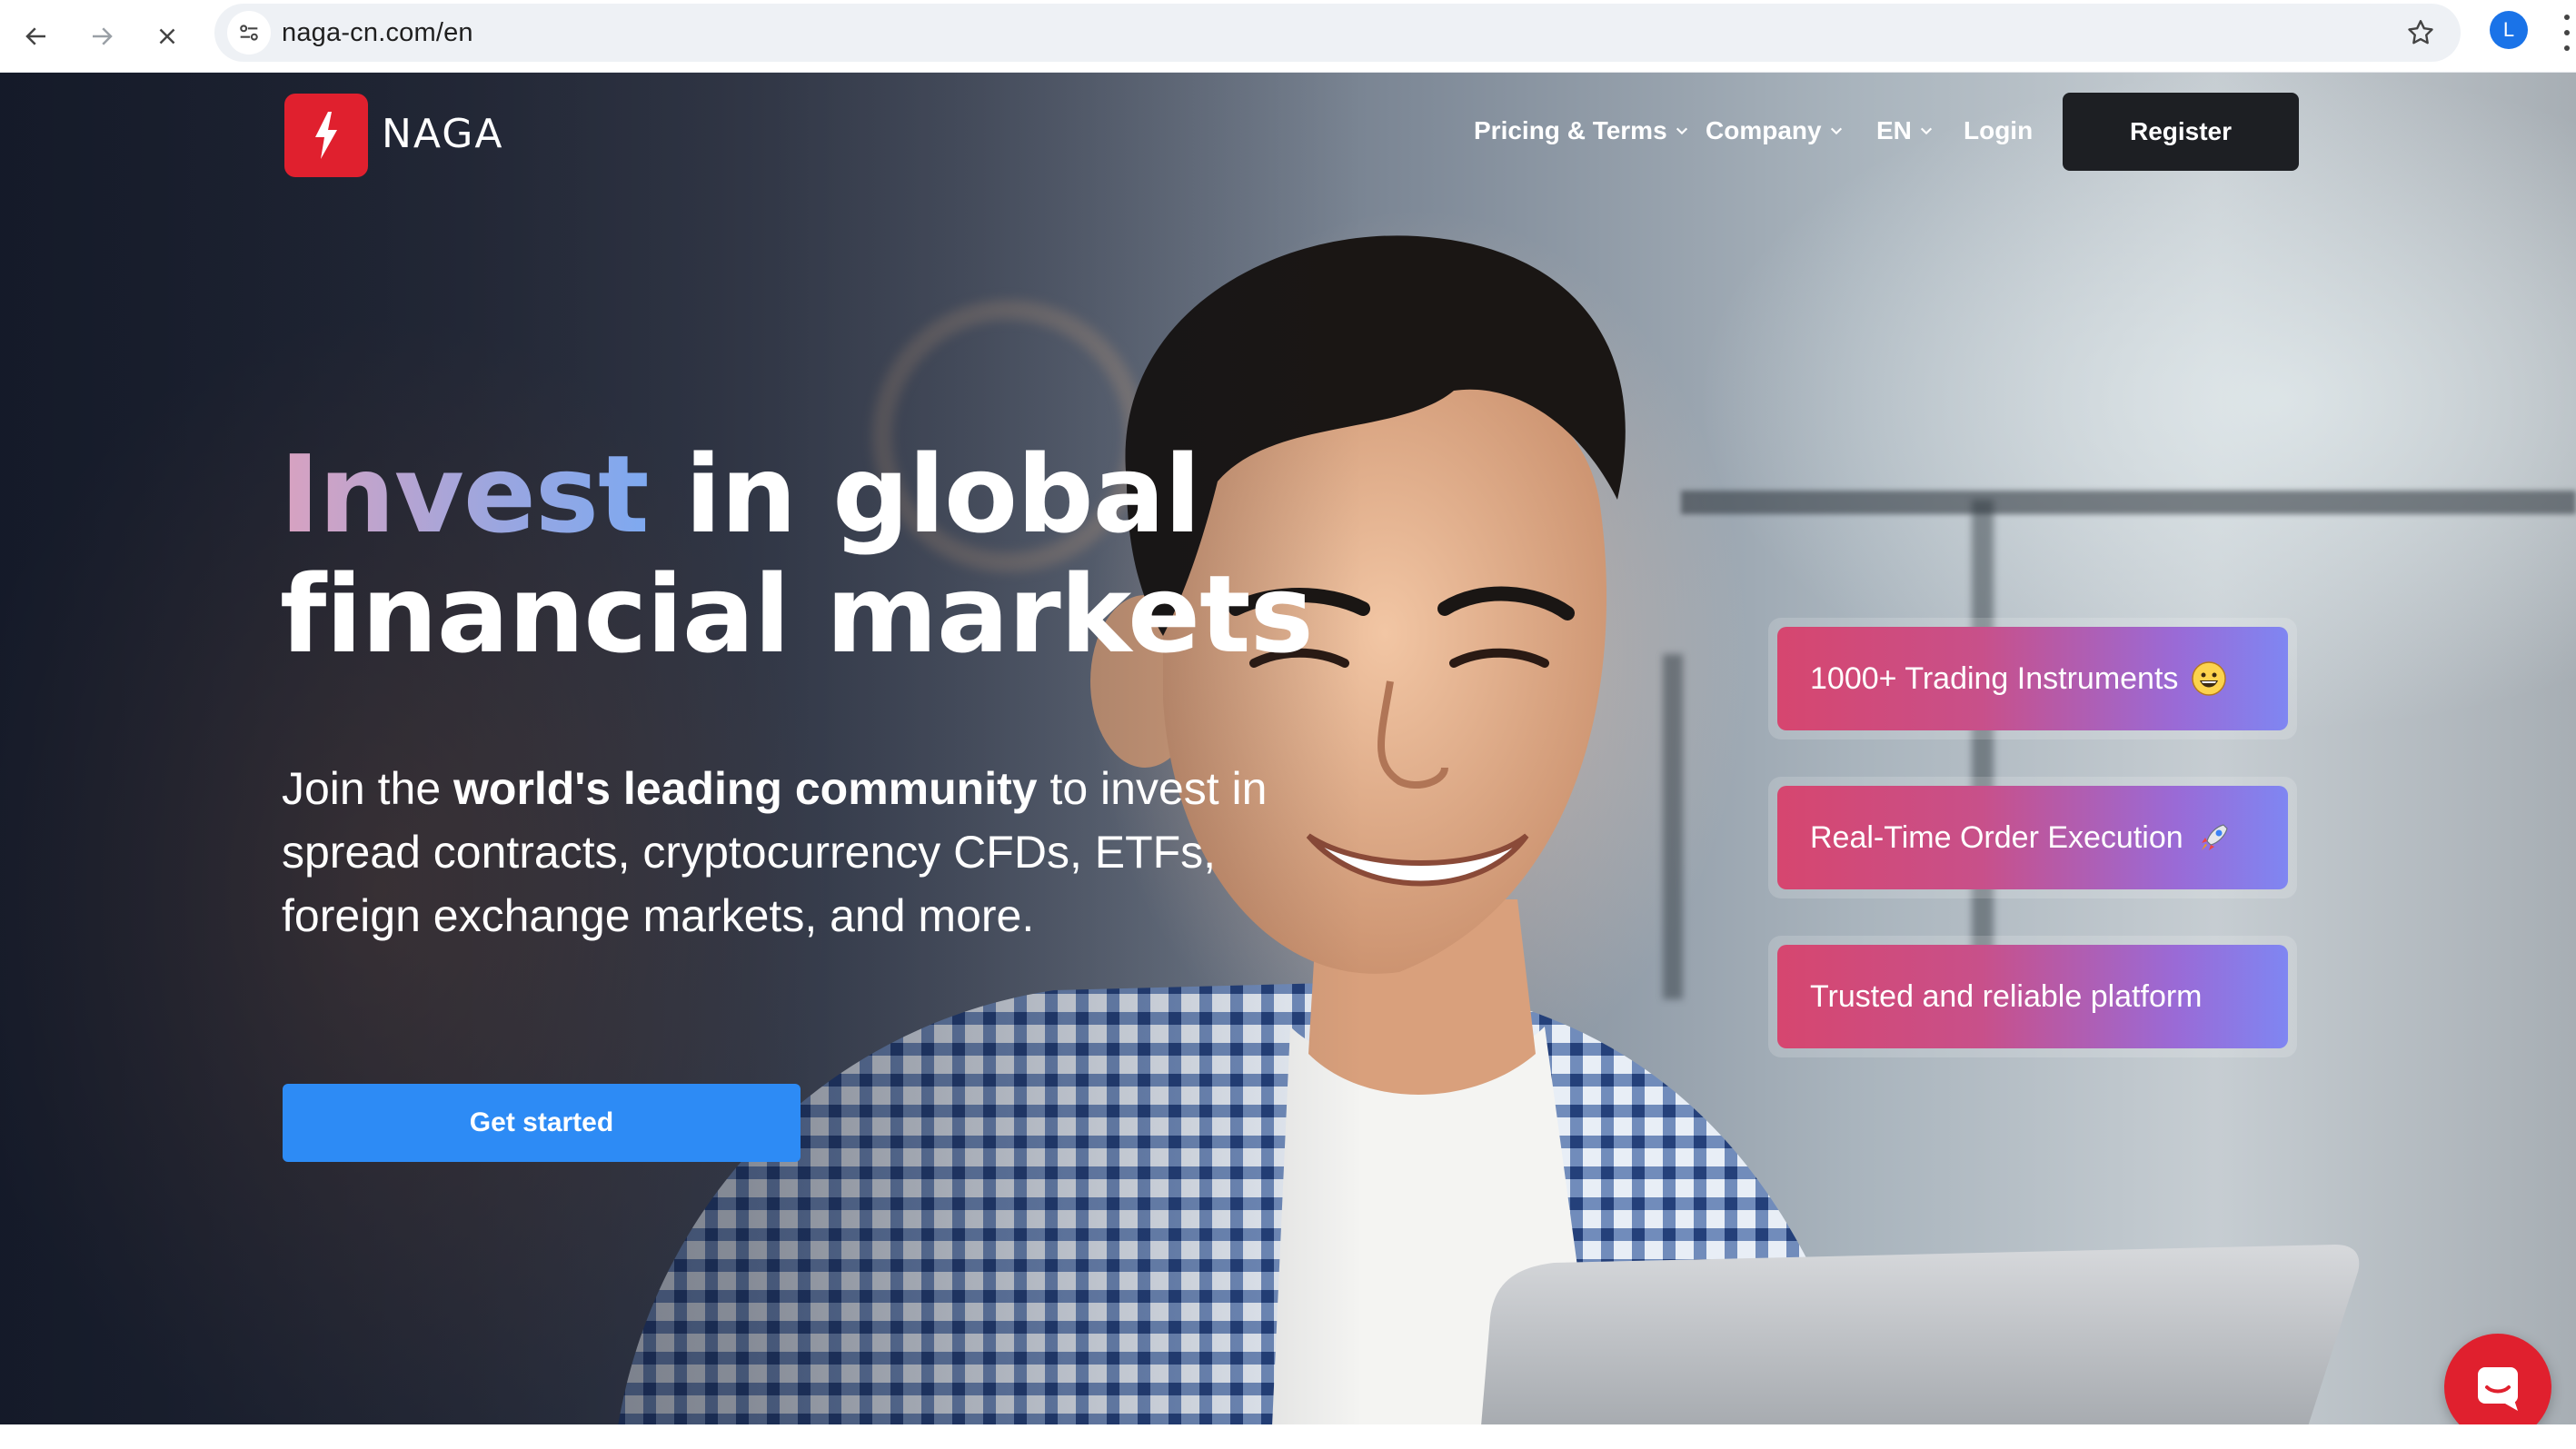 The width and height of the screenshot is (2576, 1449). I want to click on tune-icon, so click(249, 33).